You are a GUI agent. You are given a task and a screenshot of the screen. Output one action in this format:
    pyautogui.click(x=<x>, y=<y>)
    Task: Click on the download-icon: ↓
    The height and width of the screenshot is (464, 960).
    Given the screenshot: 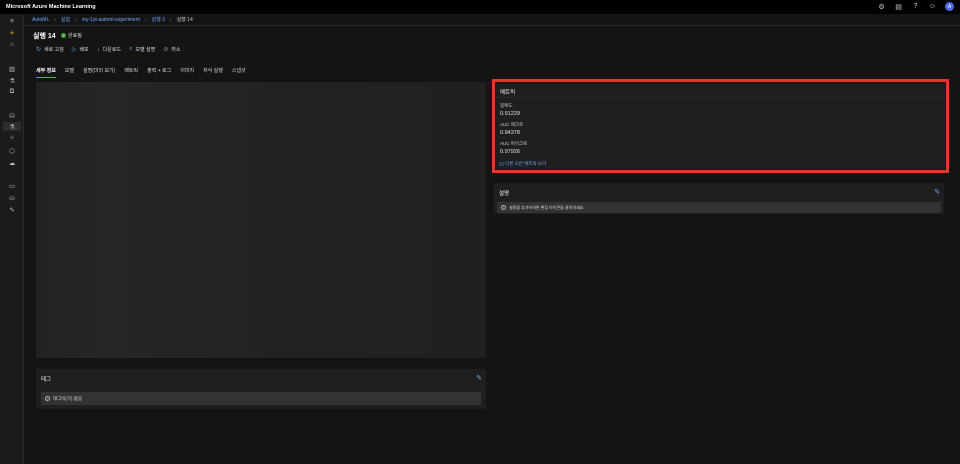 What is the action you would take?
    pyautogui.click(x=98, y=49)
    